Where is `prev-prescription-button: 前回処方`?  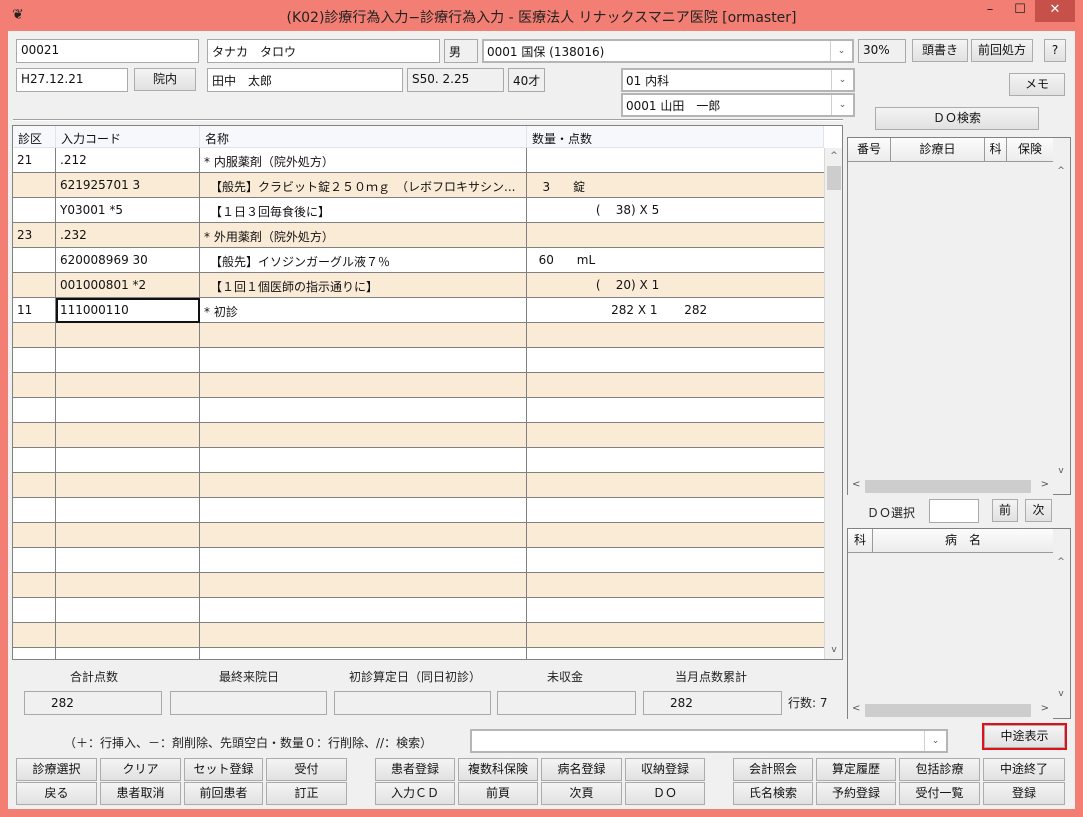
prev-prescription-button: 前回処方 is located at coordinates (1002, 50).